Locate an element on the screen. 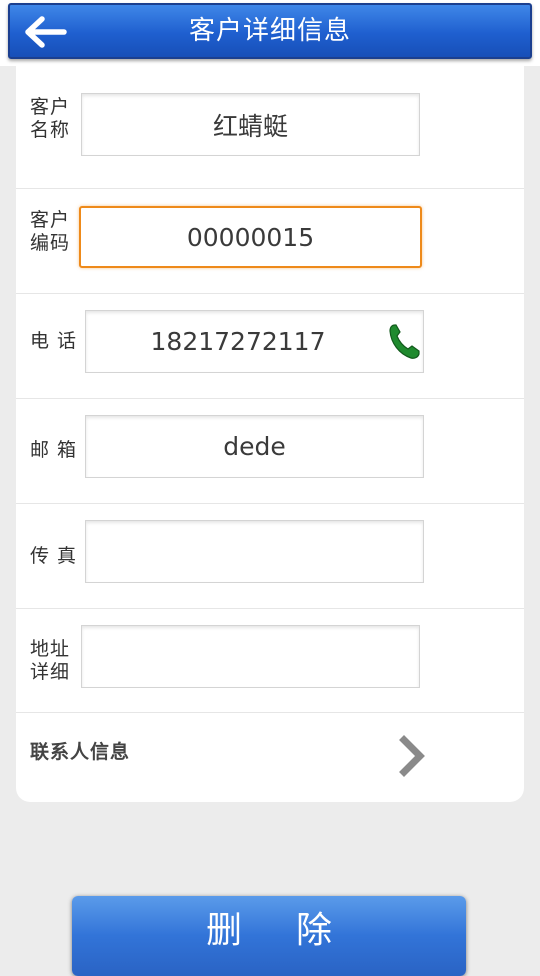 The height and width of the screenshot is (976, 540). app-header: 客户详细信息 is located at coordinates (270, 33).